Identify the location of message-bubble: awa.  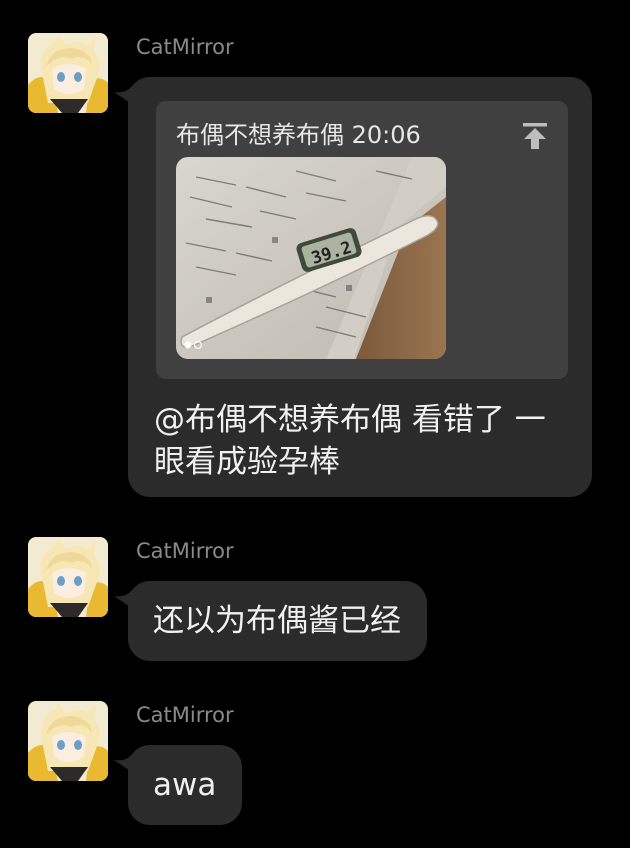
(185, 785).